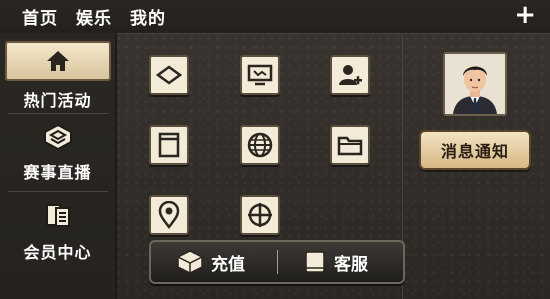 The height and width of the screenshot is (299, 550). I want to click on window-icon, so click(169, 145).